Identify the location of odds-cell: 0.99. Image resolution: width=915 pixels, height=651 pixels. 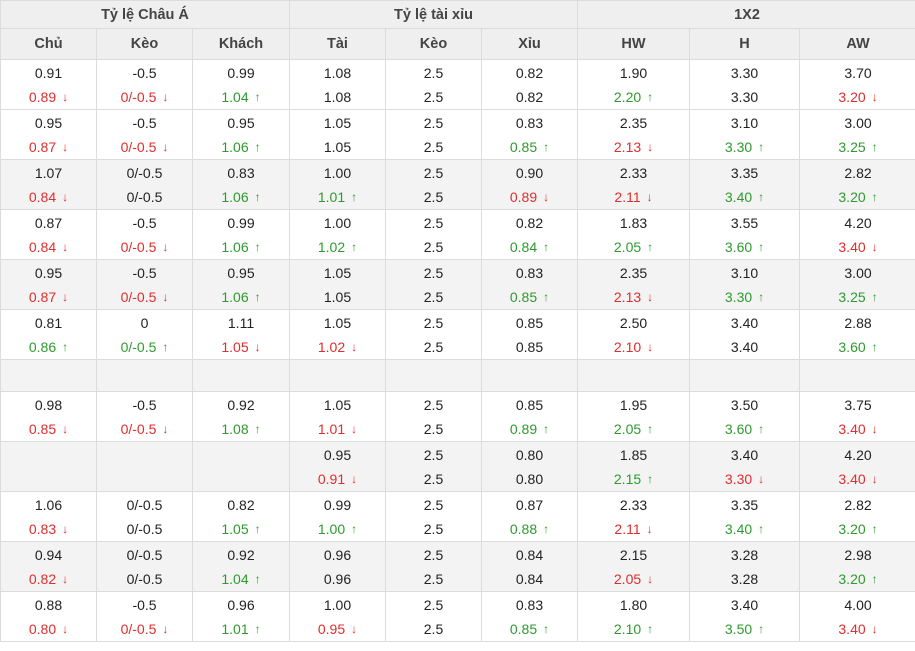
(241, 72).